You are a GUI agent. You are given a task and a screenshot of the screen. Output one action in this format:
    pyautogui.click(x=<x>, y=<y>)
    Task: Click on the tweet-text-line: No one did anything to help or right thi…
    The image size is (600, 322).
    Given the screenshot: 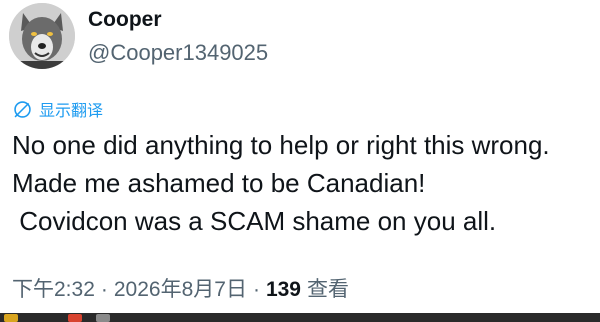 What is the action you would take?
    pyautogui.click(x=281, y=145)
    